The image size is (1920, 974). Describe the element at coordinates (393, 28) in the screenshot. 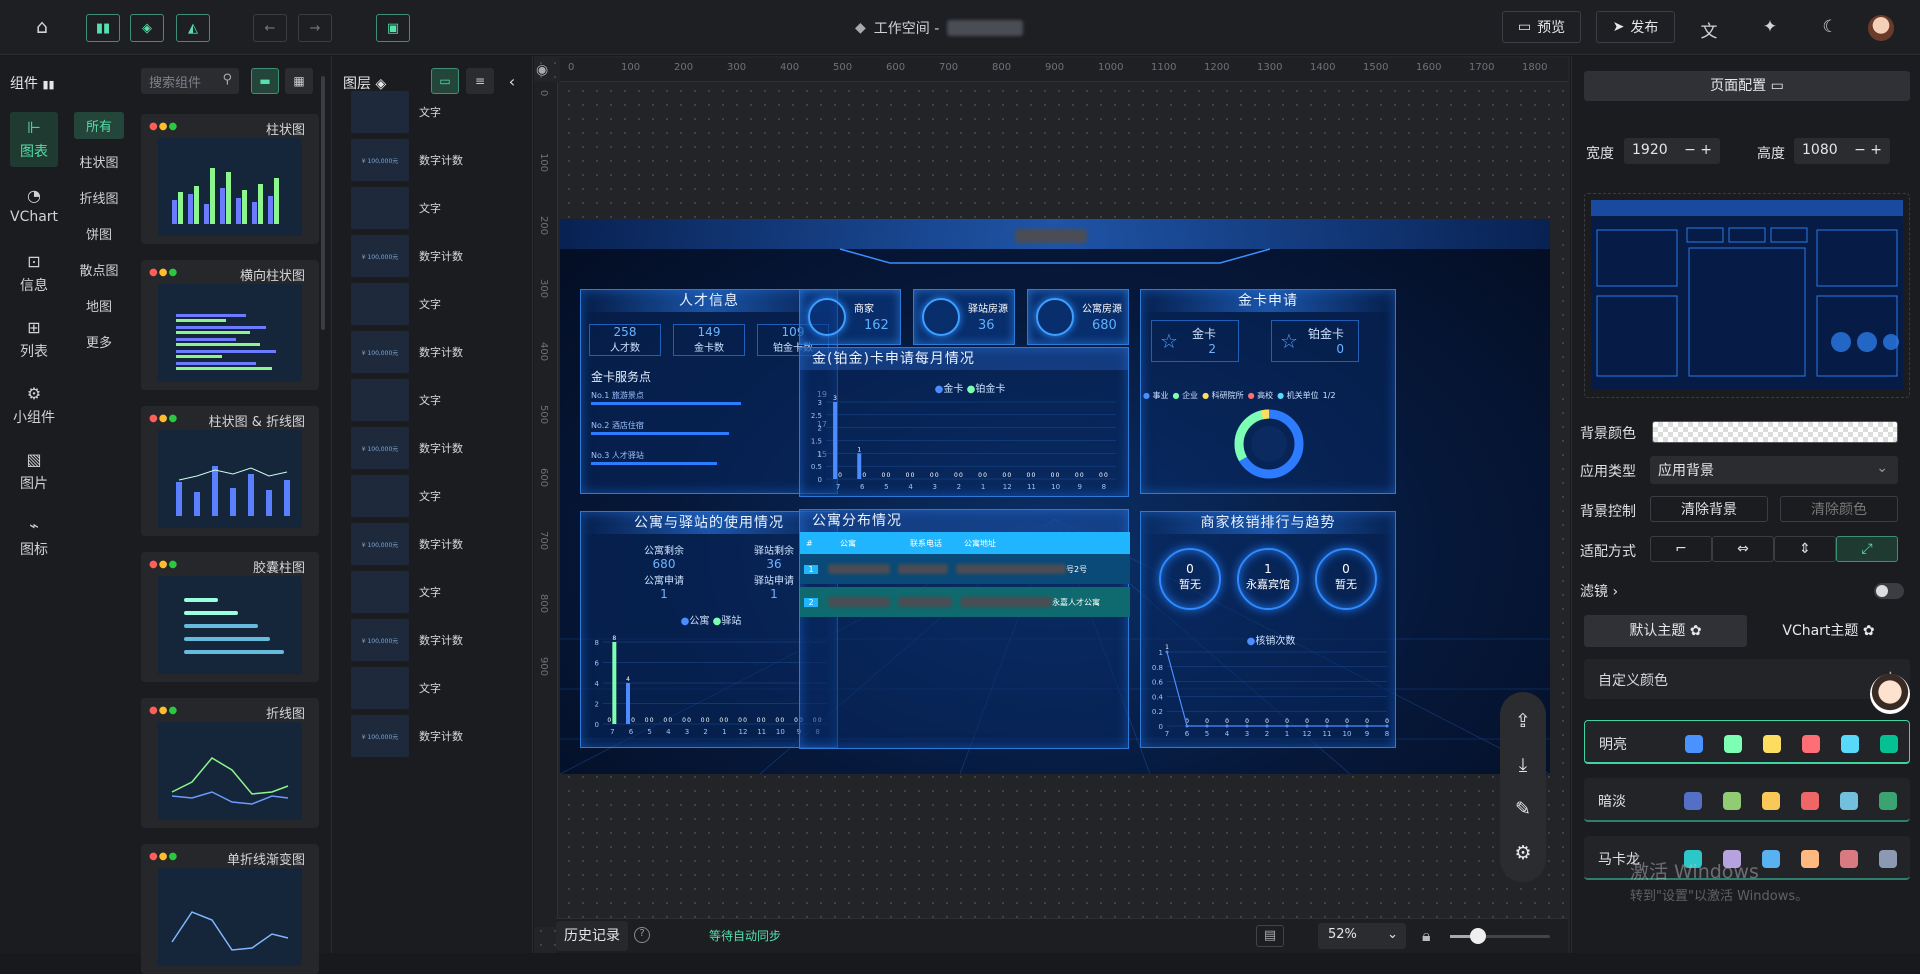

I see `save-button: ▣` at that location.